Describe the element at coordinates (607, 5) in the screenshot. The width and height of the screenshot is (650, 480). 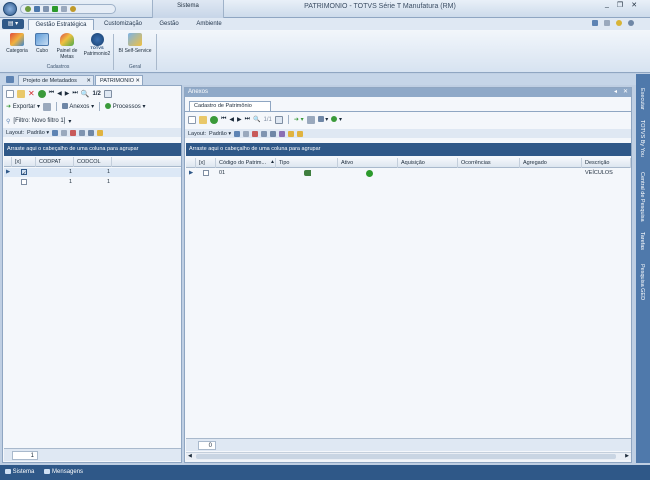
I see `minimize-icon: _` at that location.